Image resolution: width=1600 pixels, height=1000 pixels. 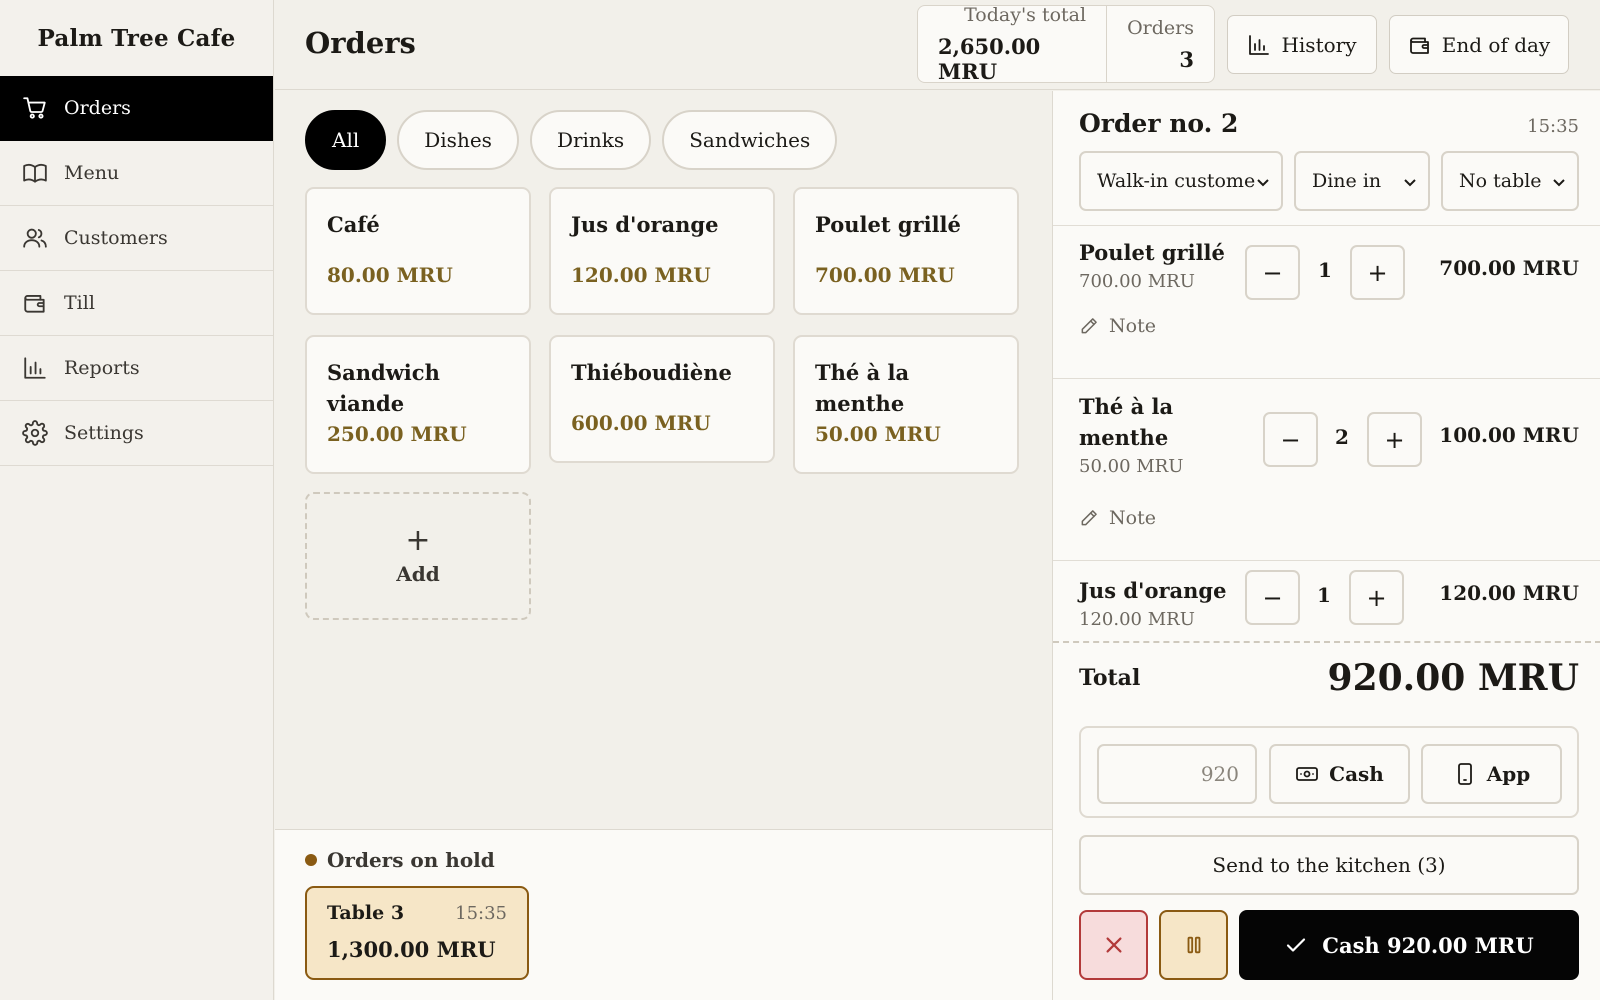 I want to click on product-card: Poulet grillé 700.00 MRU, so click(x=906, y=251).